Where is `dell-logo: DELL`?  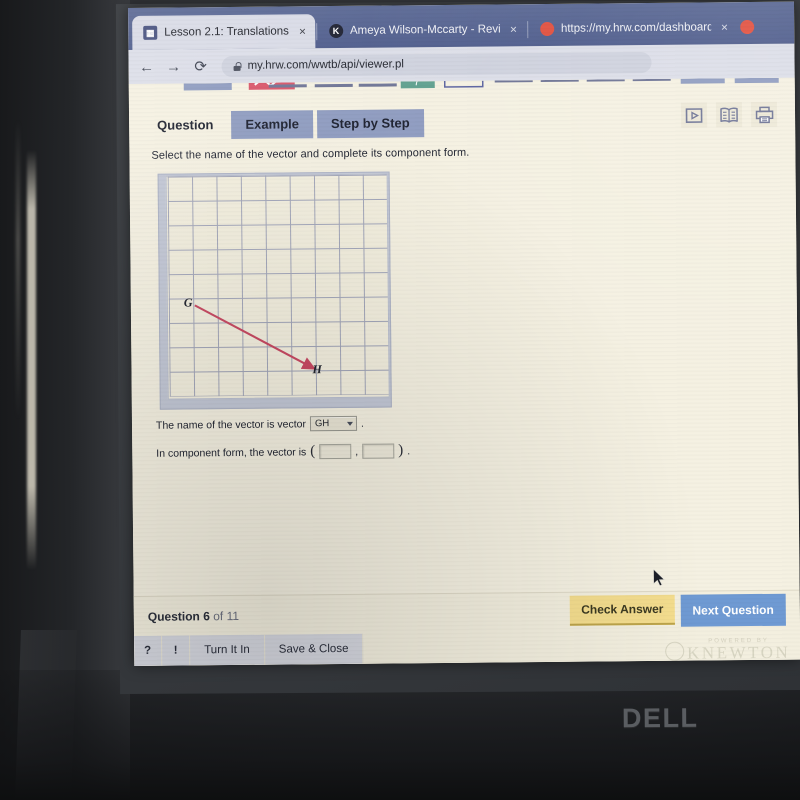
dell-logo: DELL is located at coordinates (660, 719).